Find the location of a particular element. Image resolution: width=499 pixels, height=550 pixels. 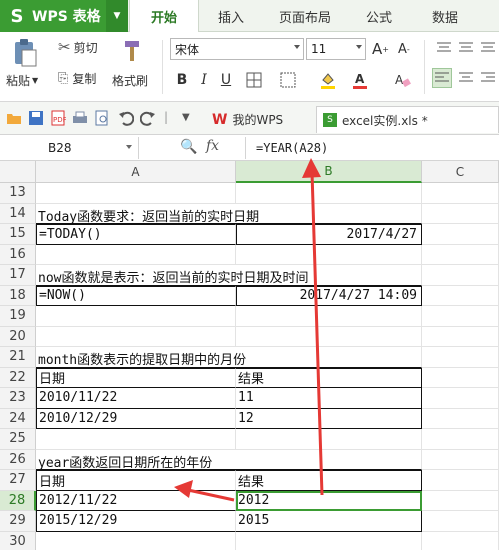

undo-icon is located at coordinates (126, 118).